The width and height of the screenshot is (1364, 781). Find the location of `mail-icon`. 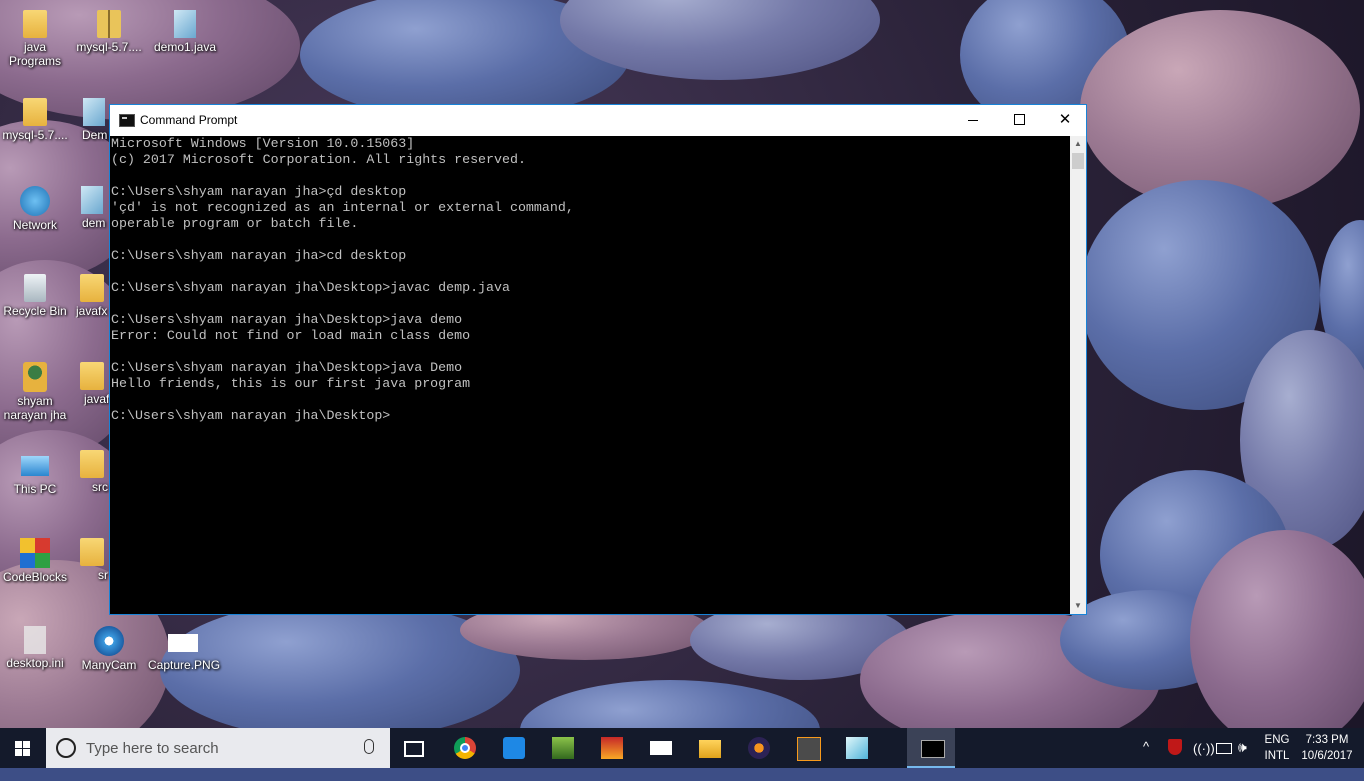

mail-icon is located at coordinates (661, 748).